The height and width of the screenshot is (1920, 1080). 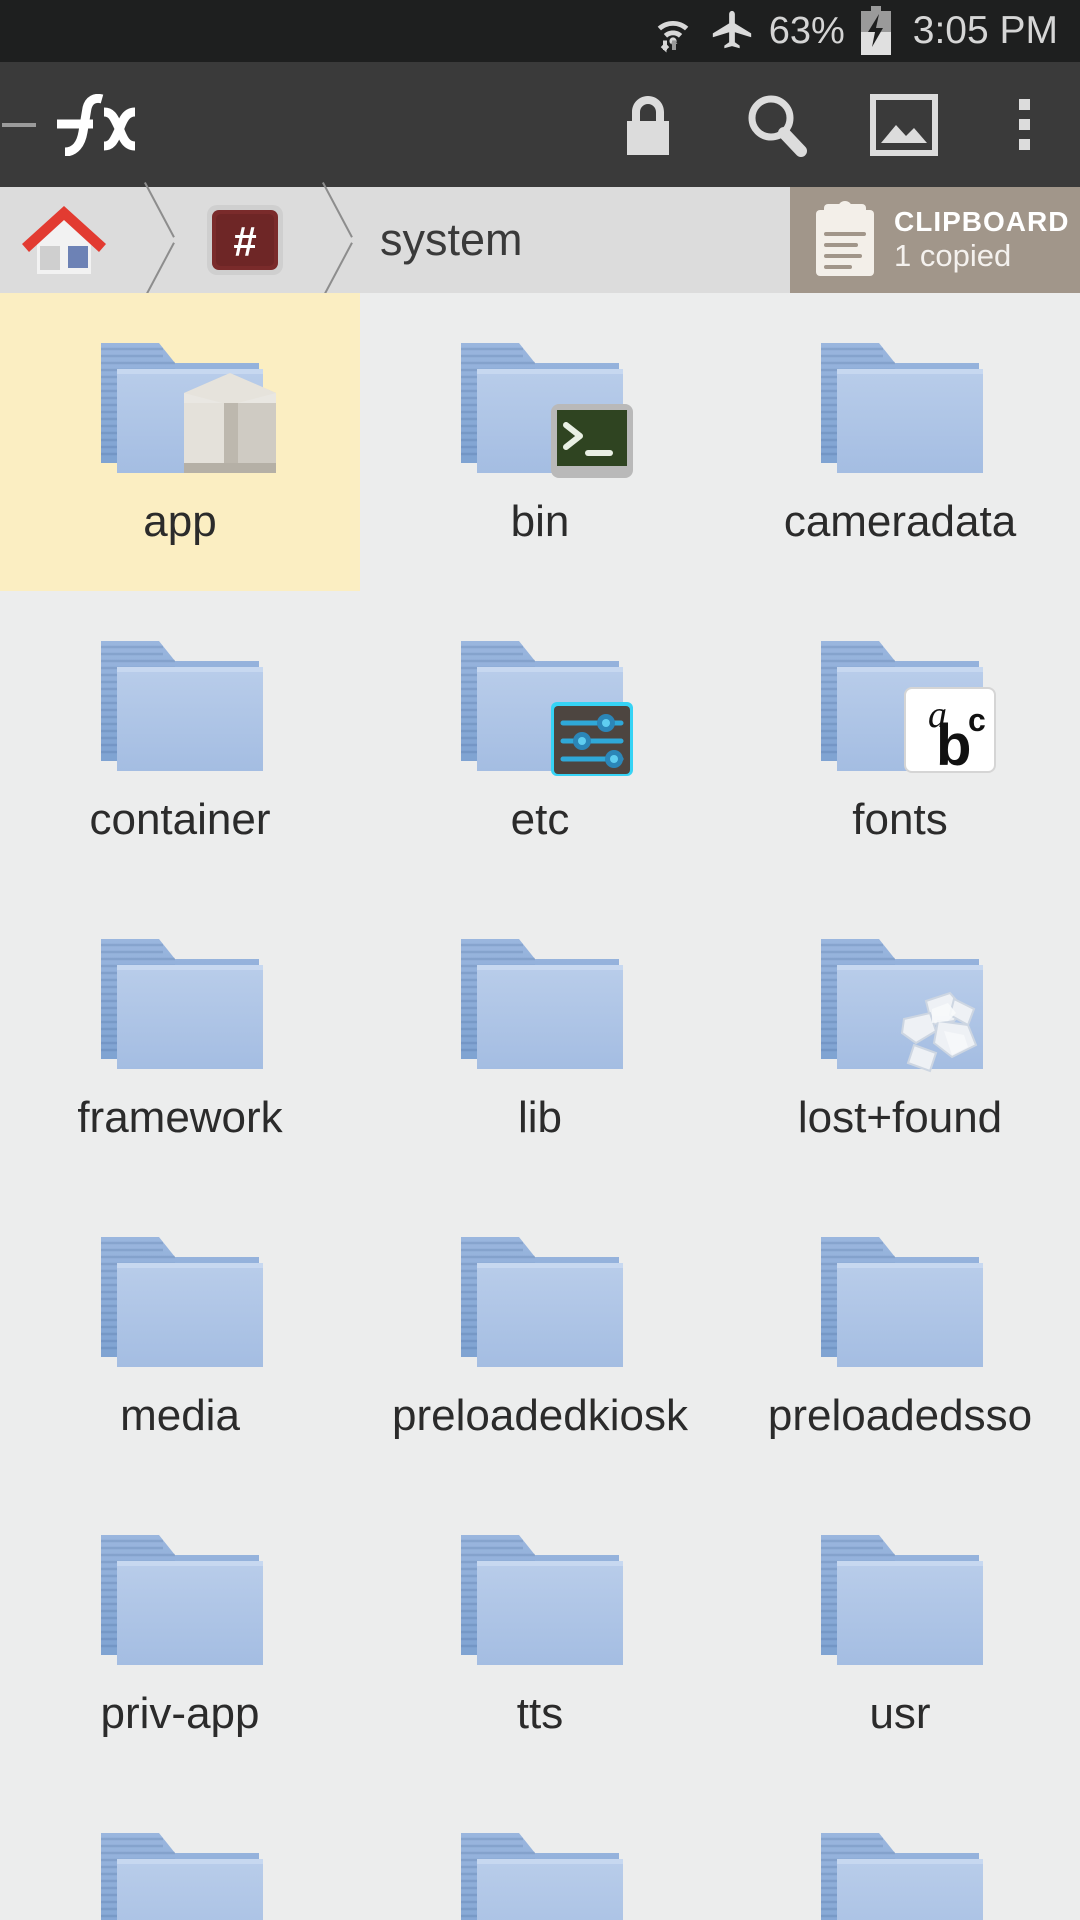 I want to click on svg-text: b, so click(x=953, y=743).